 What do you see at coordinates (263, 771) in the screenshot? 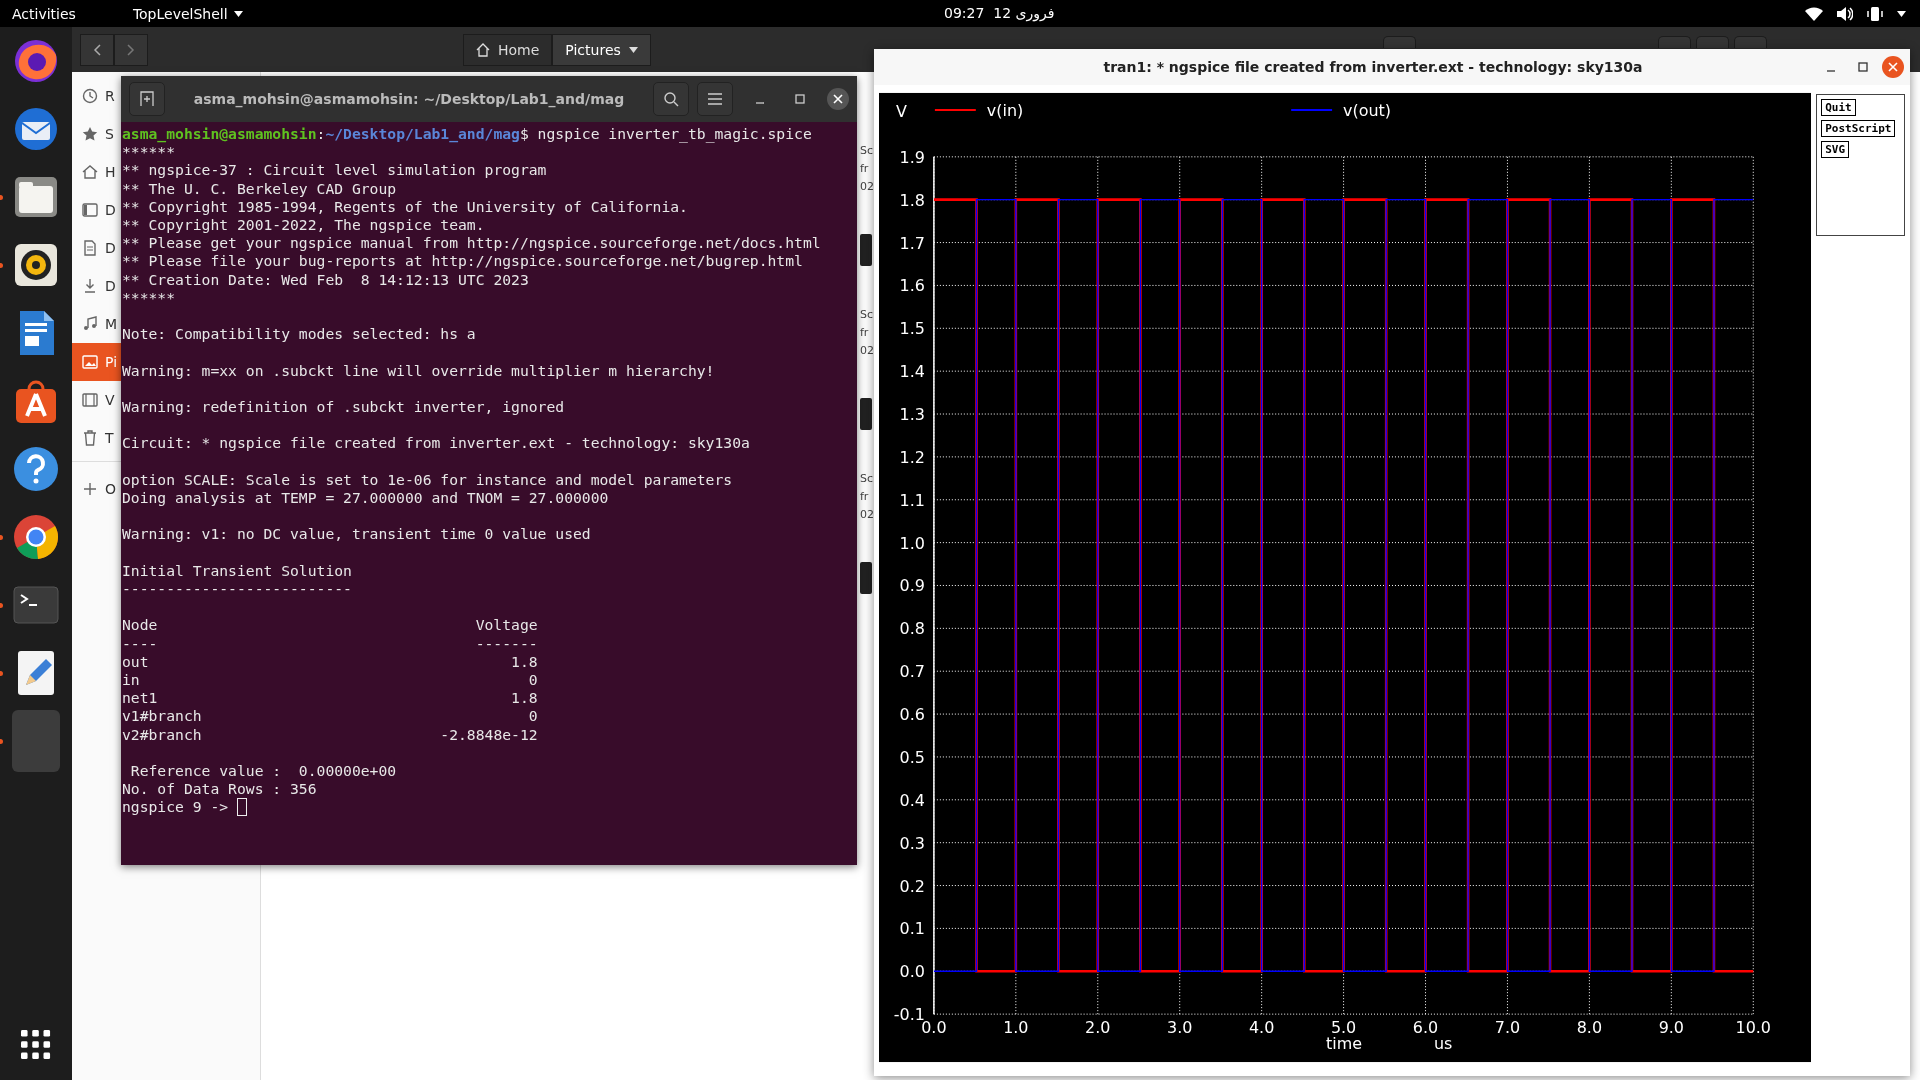
I see `output-line: Reference value : 0.00000e+00` at bounding box center [263, 771].